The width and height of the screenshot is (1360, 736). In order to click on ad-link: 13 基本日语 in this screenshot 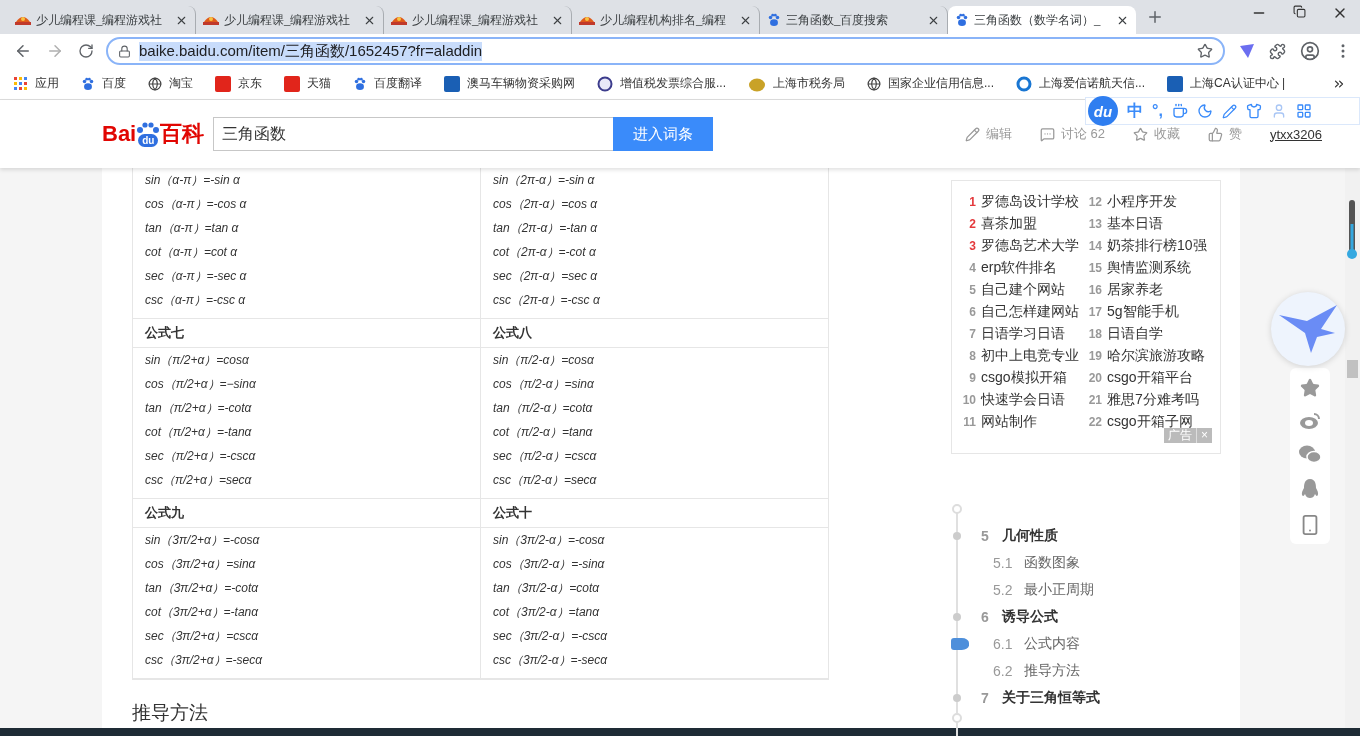, I will do `click(1151, 224)`.